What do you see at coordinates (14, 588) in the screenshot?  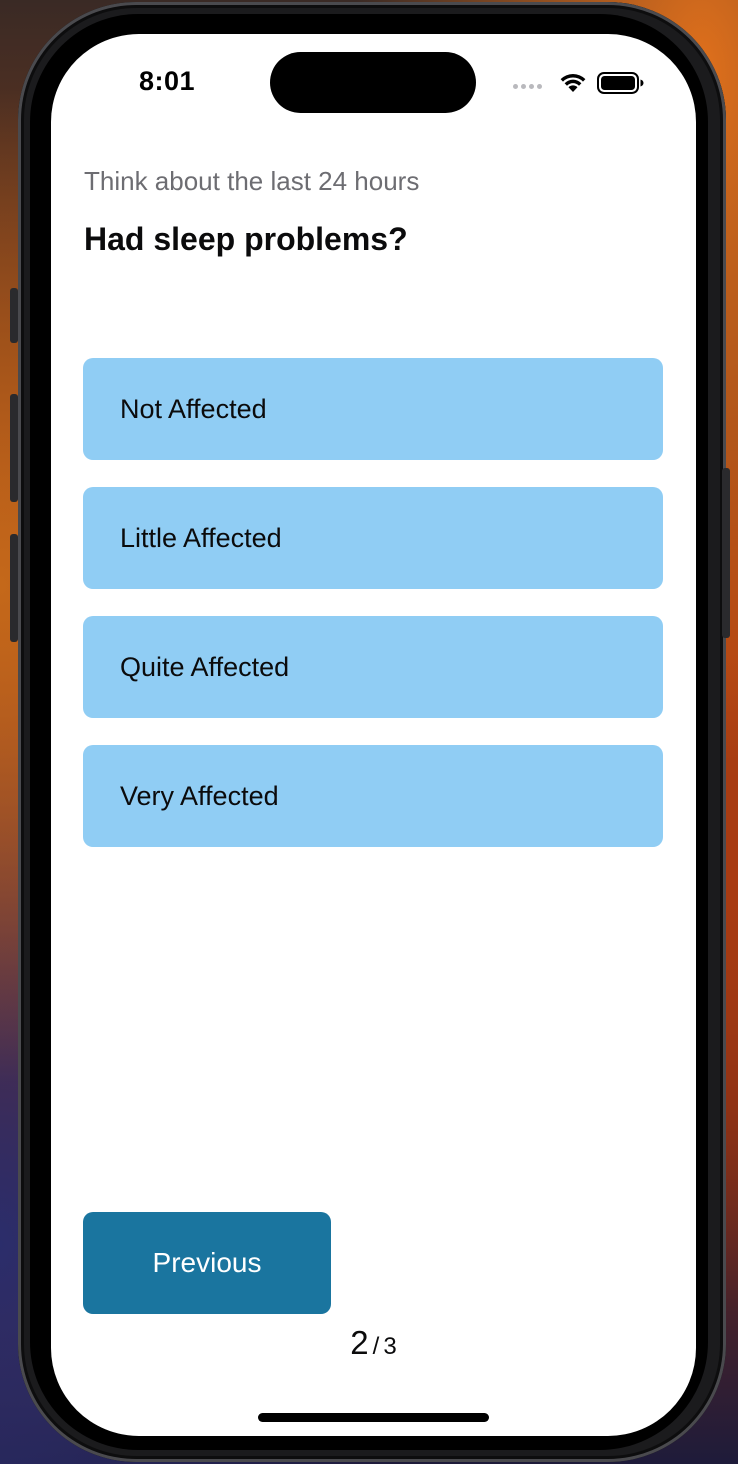 I see `volume-down-button` at bounding box center [14, 588].